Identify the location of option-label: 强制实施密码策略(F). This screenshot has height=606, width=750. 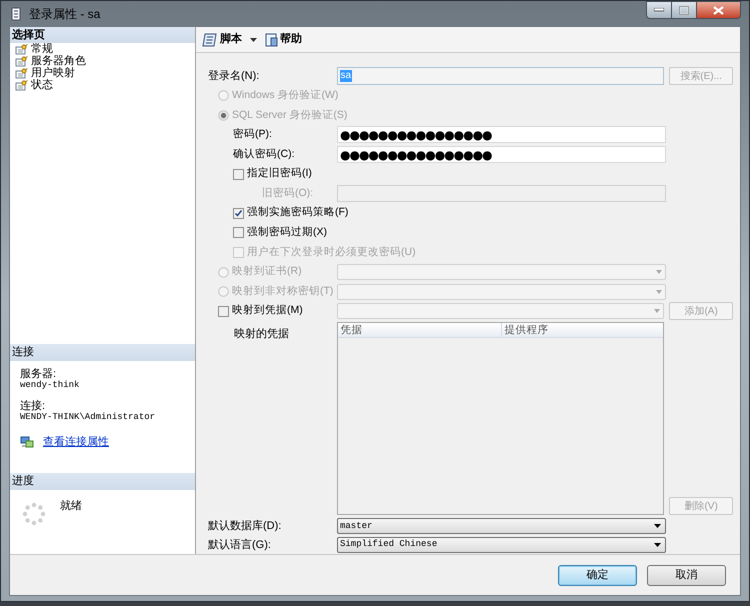
(297, 212).